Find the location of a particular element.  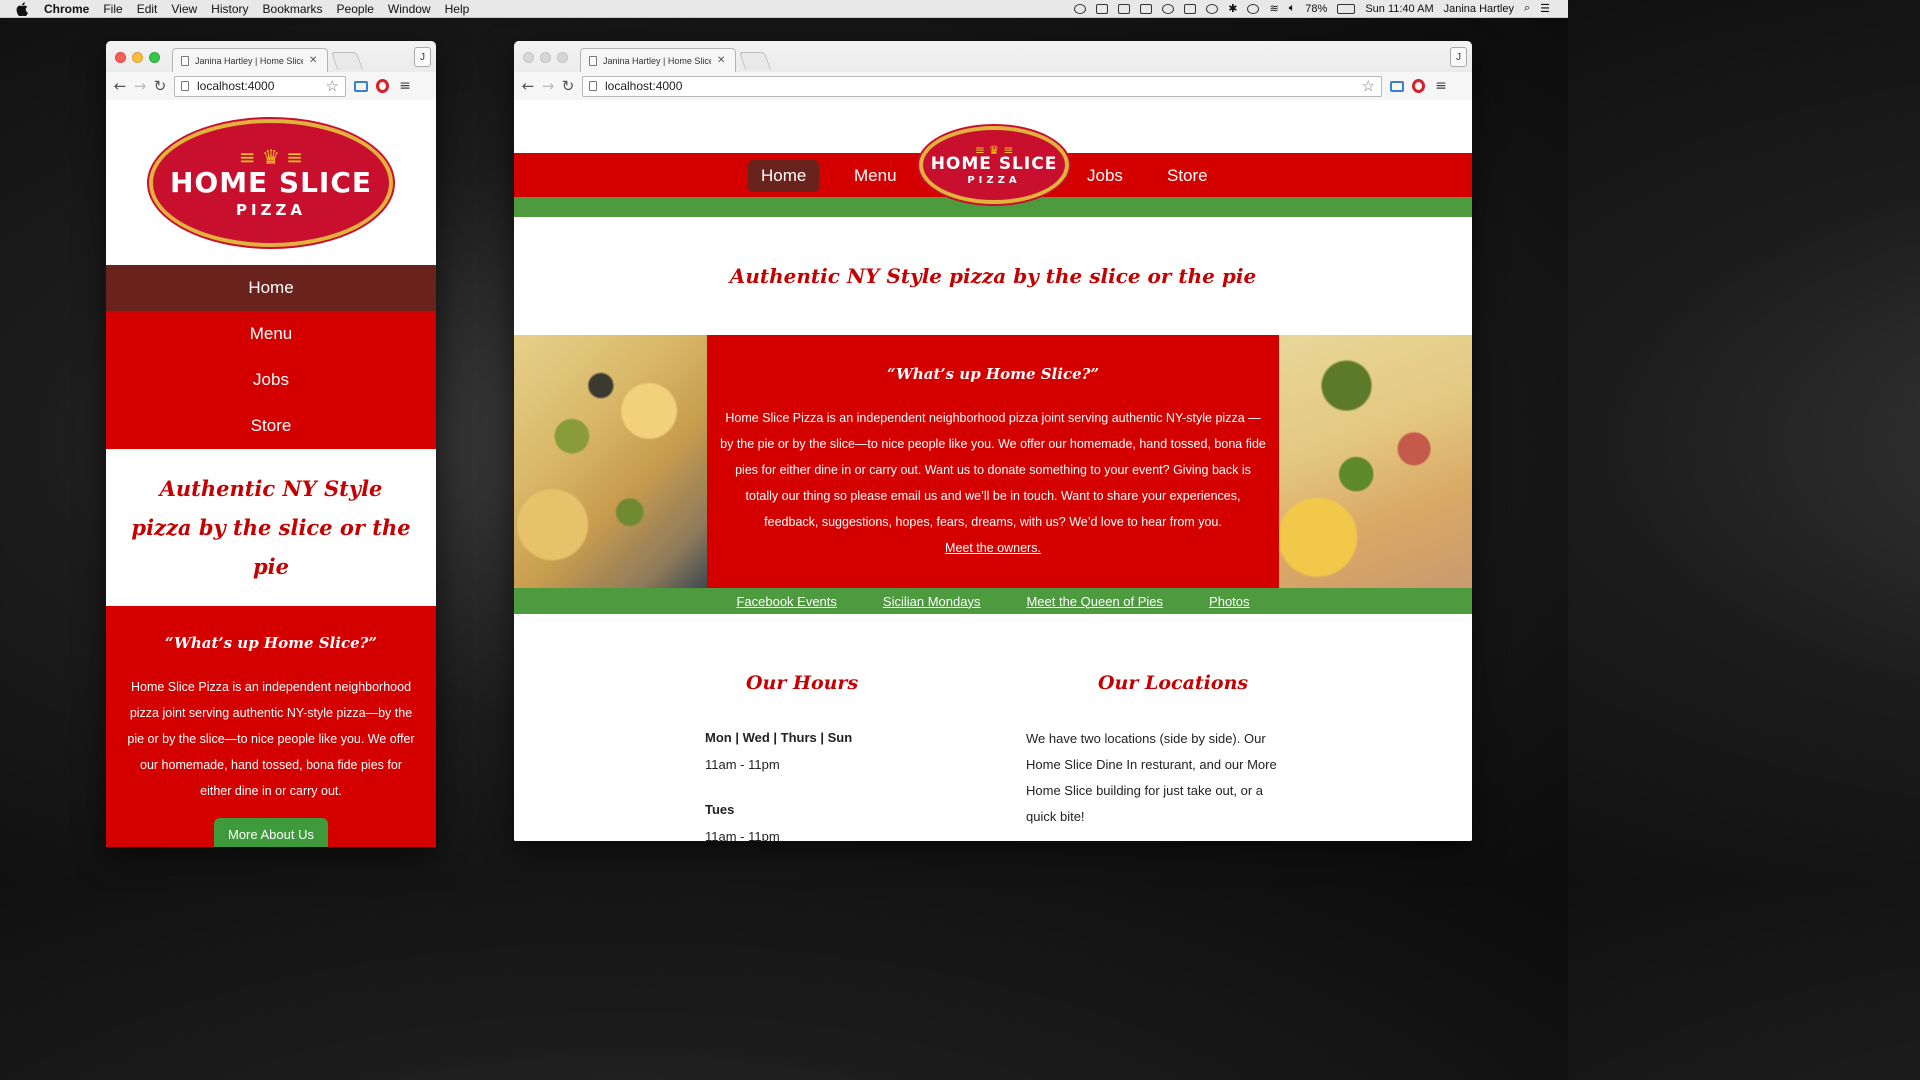

site-header: ≡ ♛ ≡ HOME SLICE PIZZA is located at coordinates (271, 182).